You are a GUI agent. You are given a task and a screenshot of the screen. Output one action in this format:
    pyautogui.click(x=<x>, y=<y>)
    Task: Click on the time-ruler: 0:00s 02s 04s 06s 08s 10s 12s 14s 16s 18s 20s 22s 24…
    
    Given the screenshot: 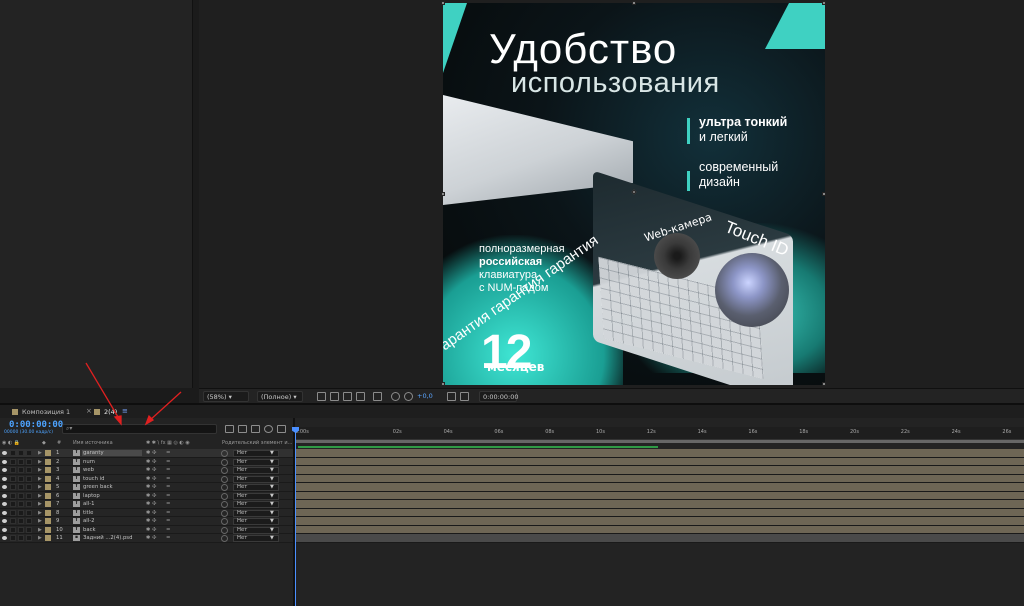 What is the action you would take?
    pyautogui.click(x=659, y=433)
    